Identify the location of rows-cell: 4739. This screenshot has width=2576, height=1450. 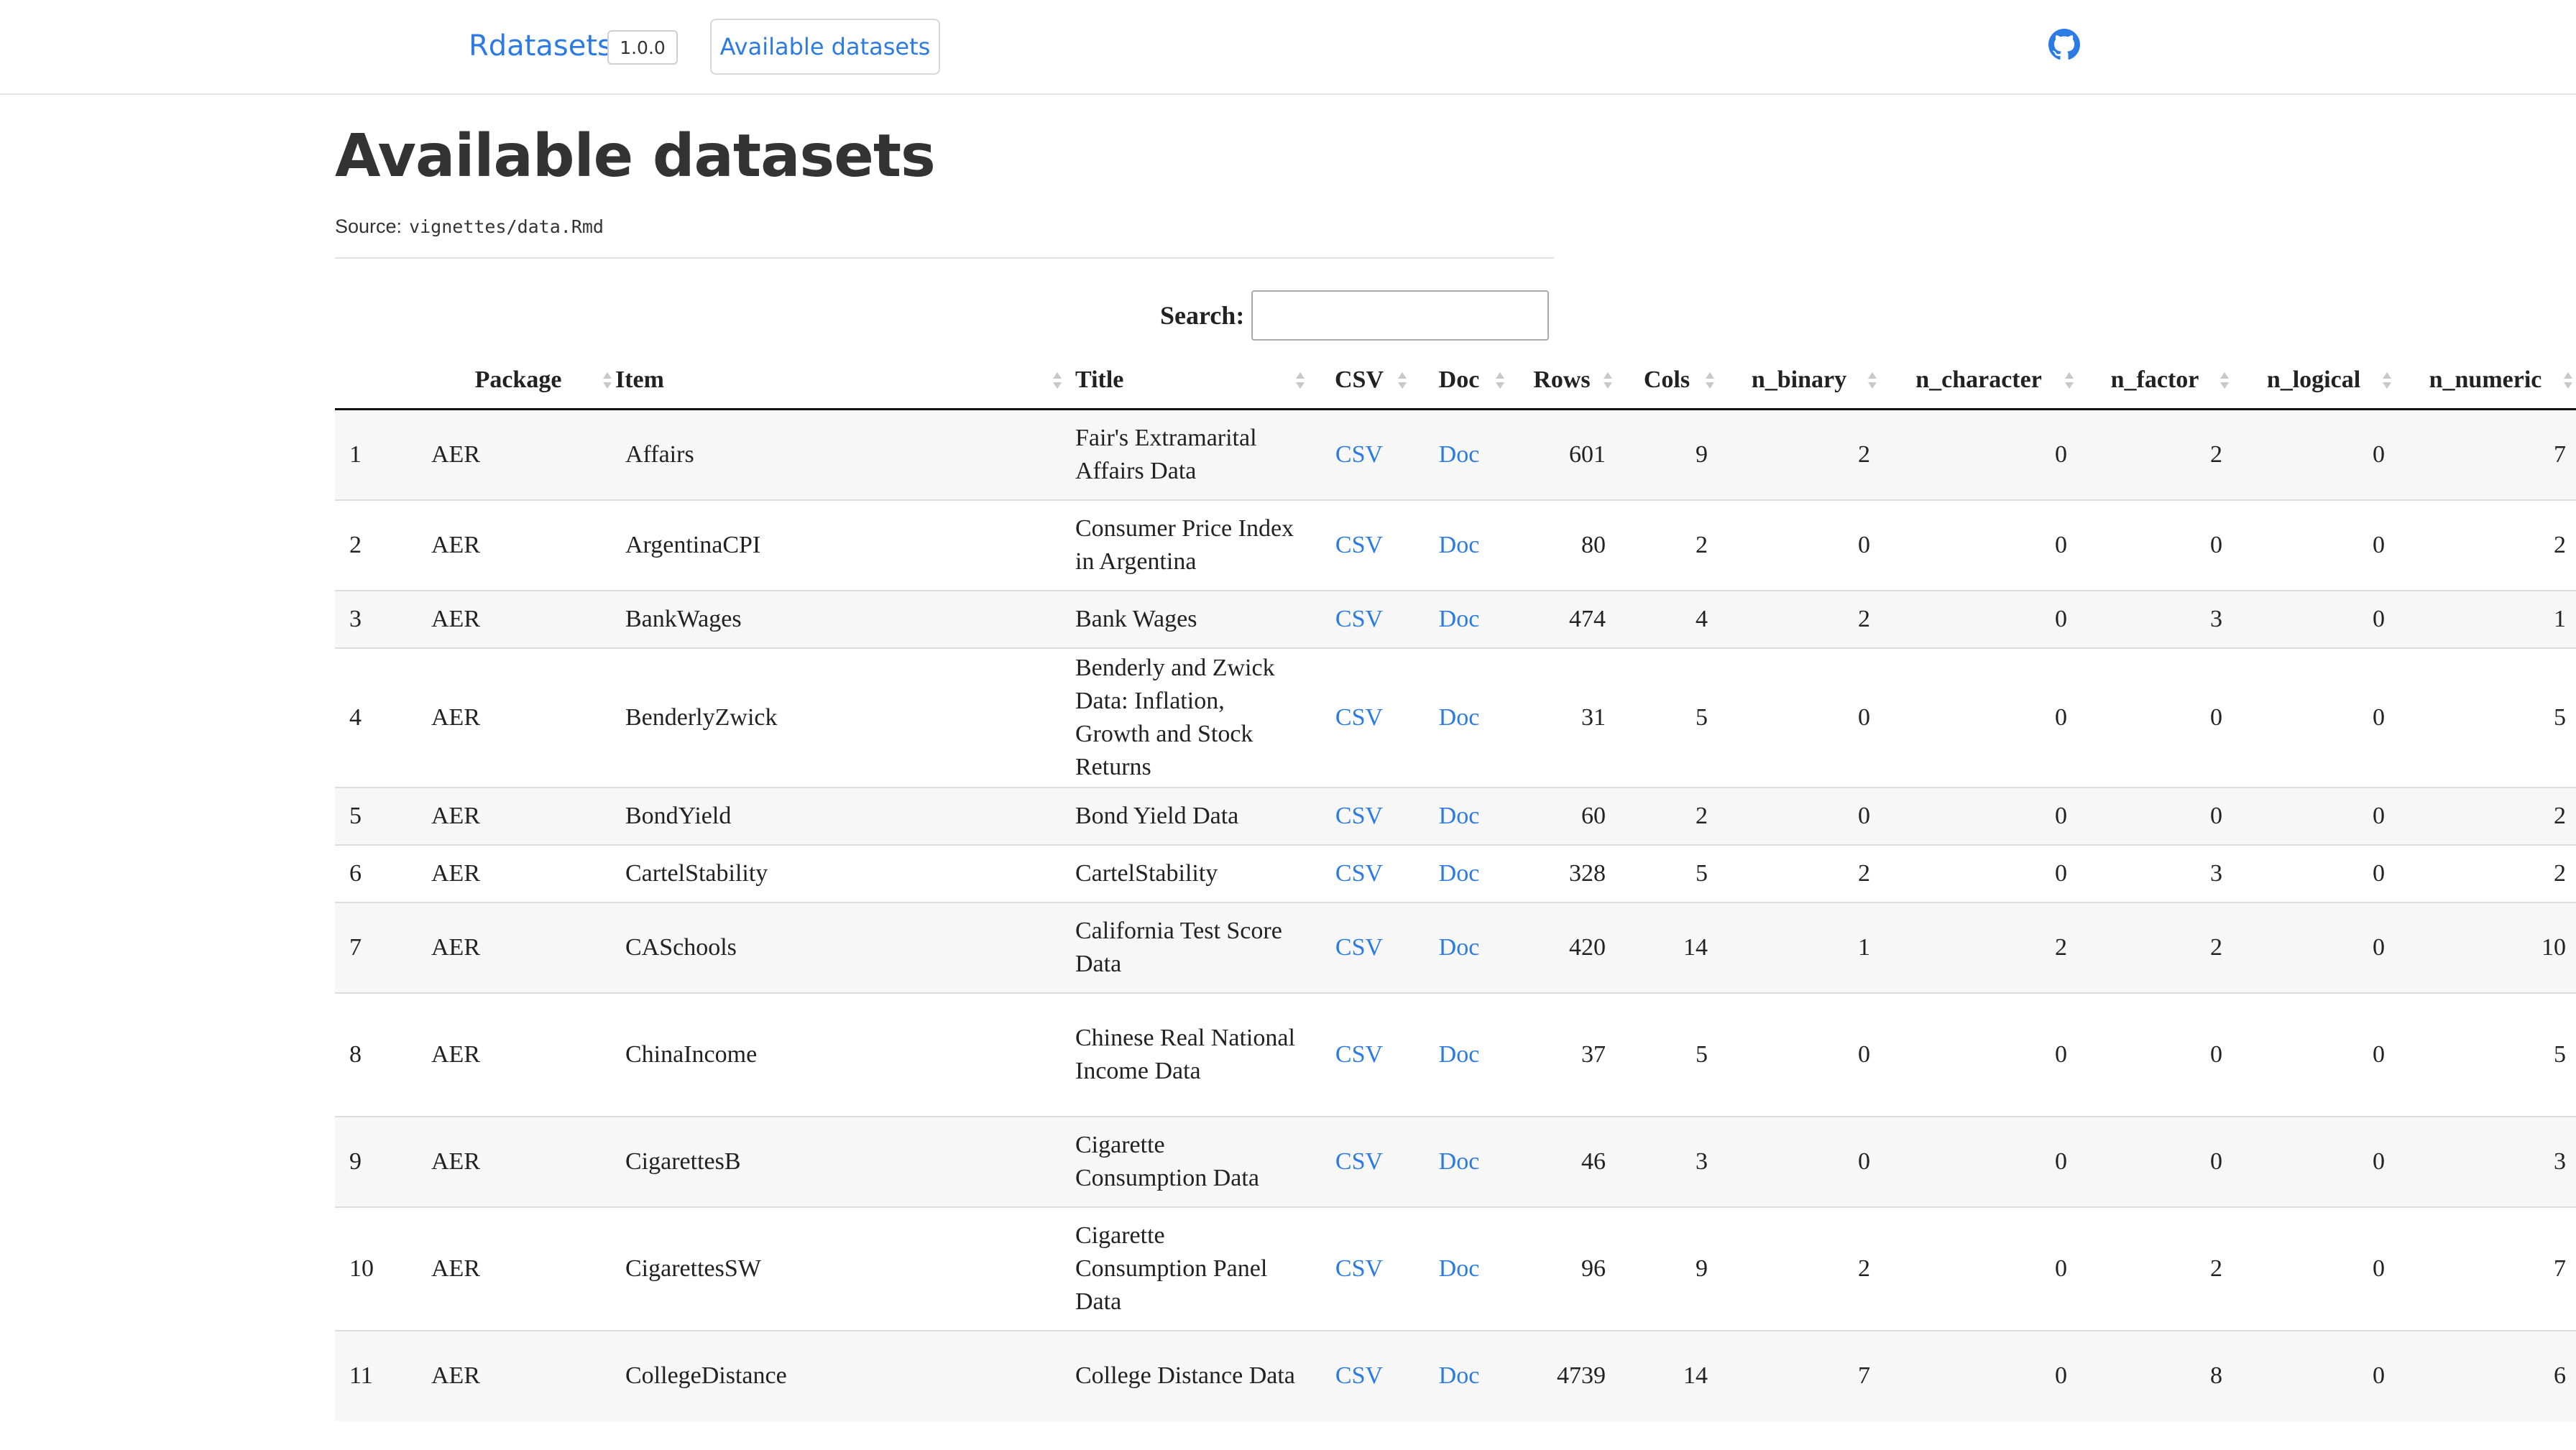
(1562, 1375).